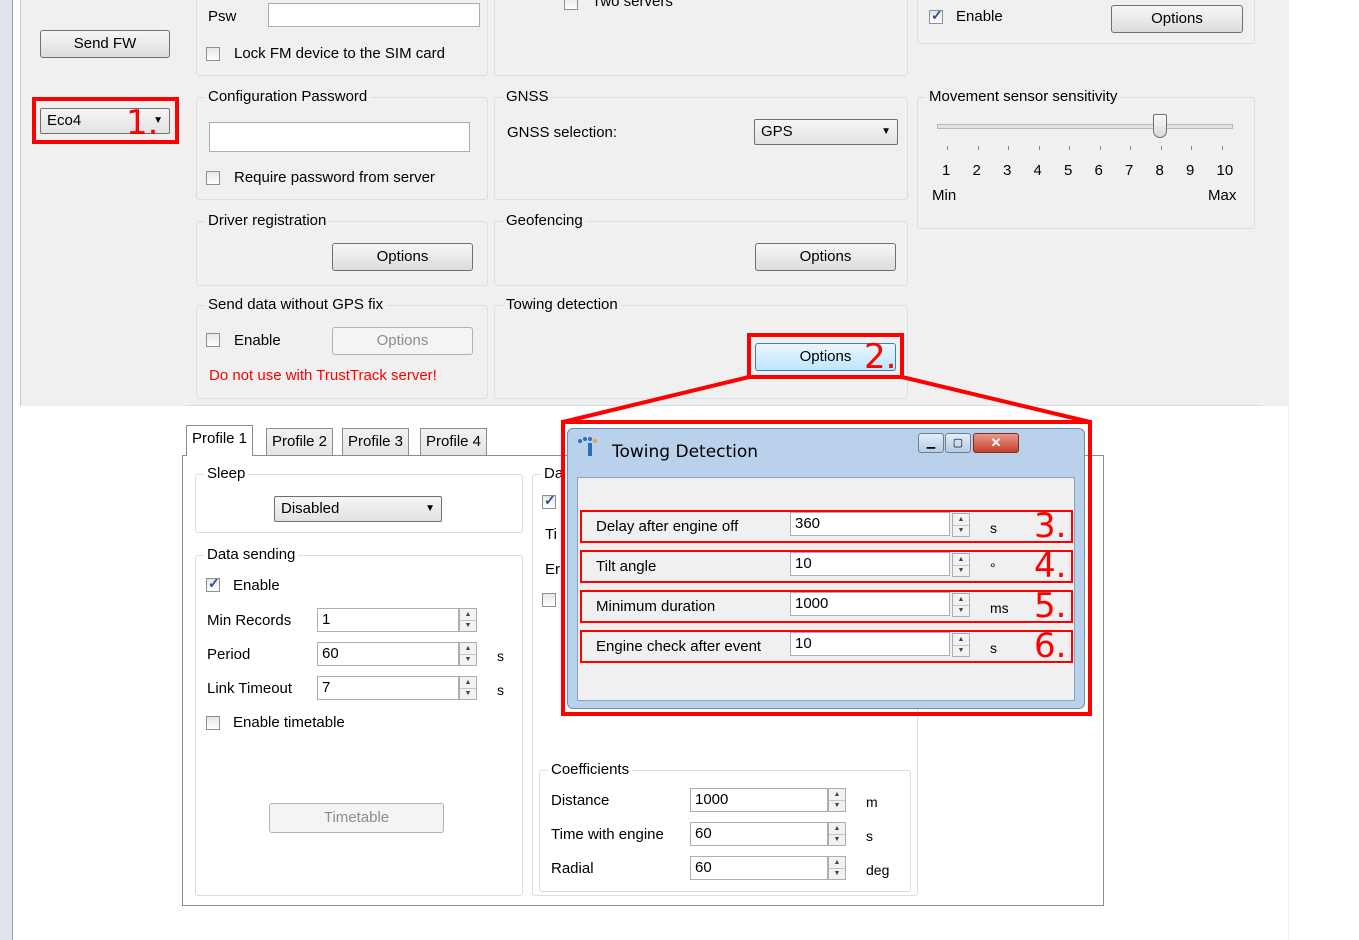 The height and width of the screenshot is (940, 1359). I want to click on app-logo-icon-svg, so click(587, 446).